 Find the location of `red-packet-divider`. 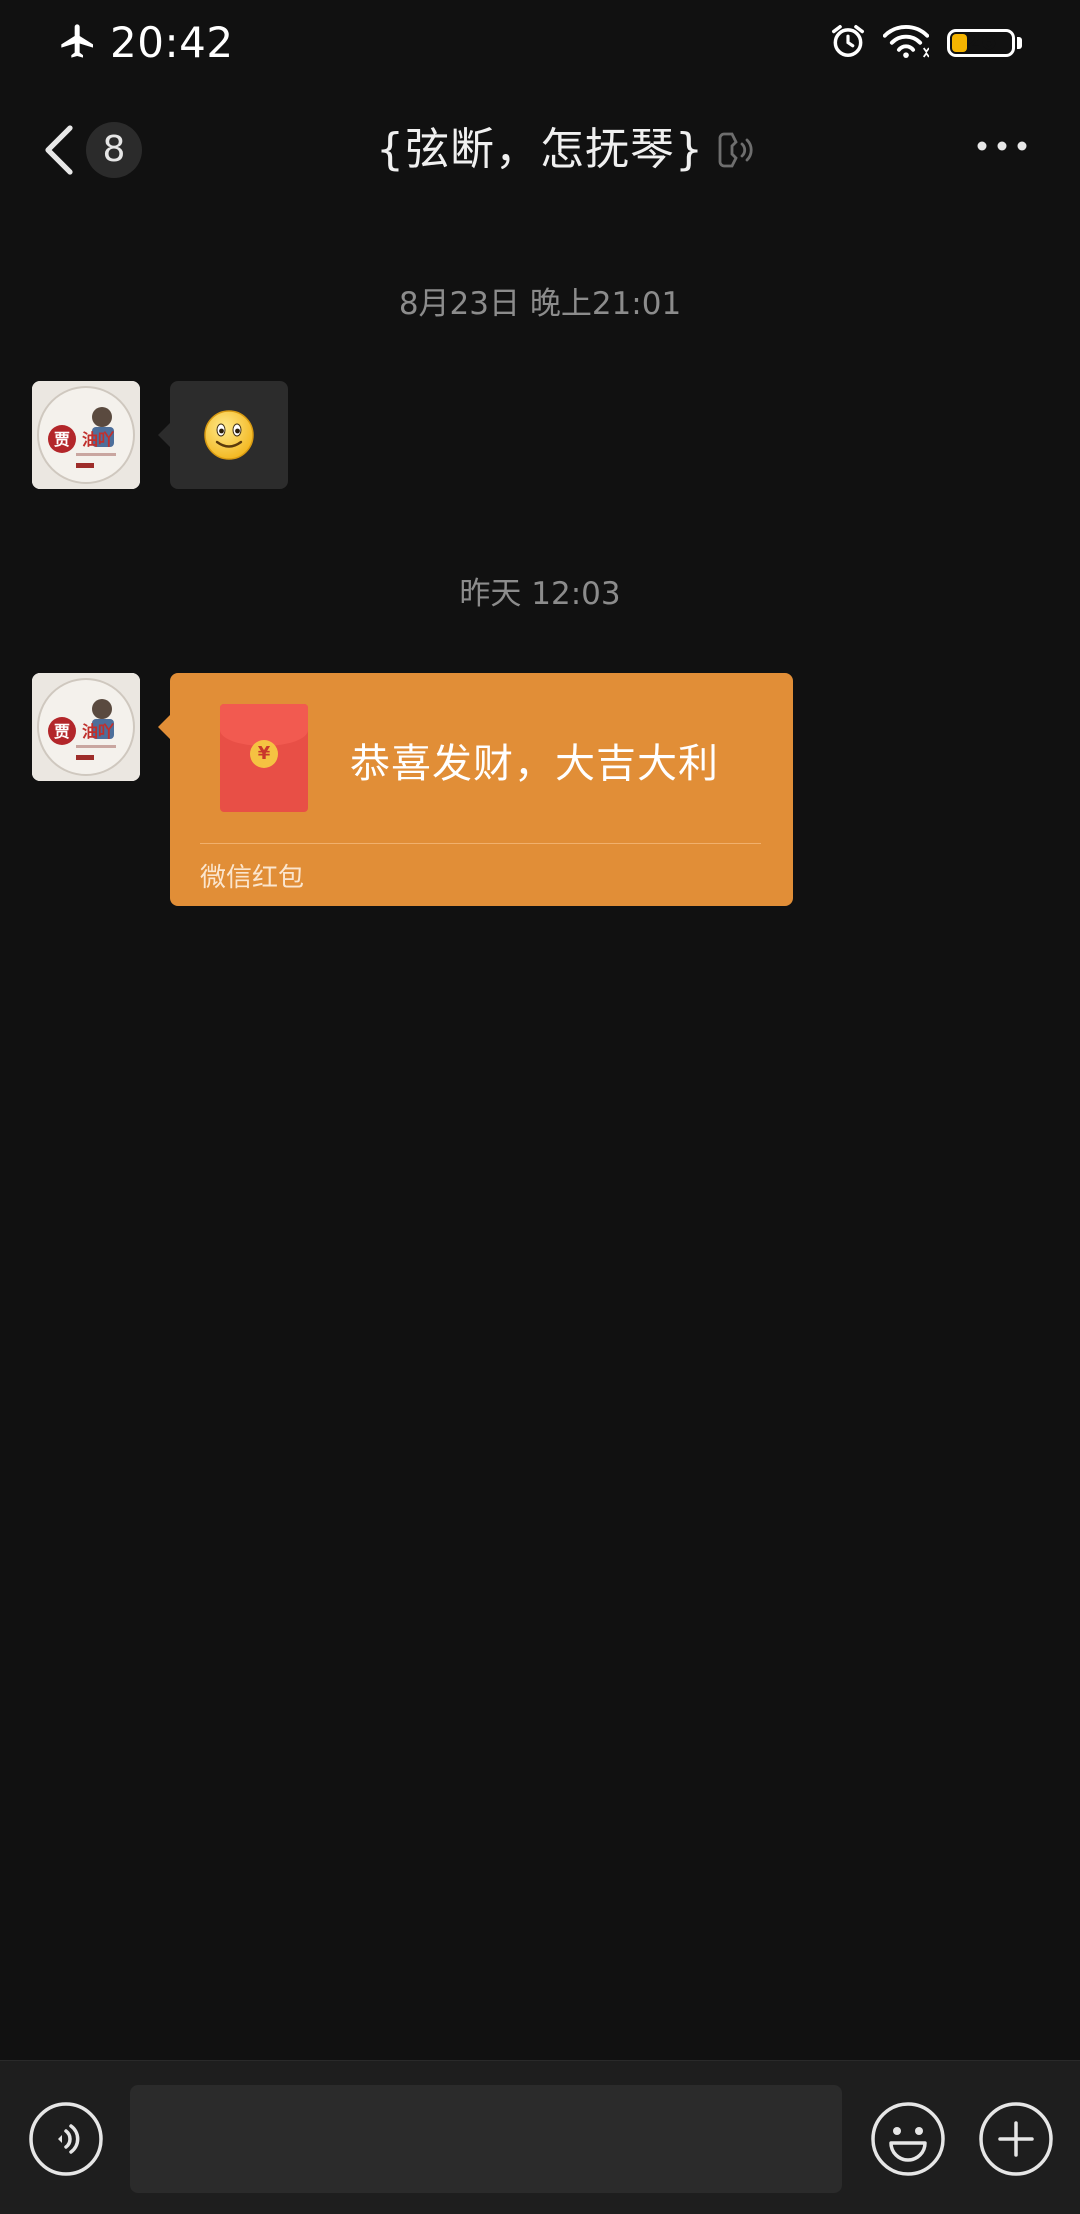

red-packet-divider is located at coordinates (480, 843).